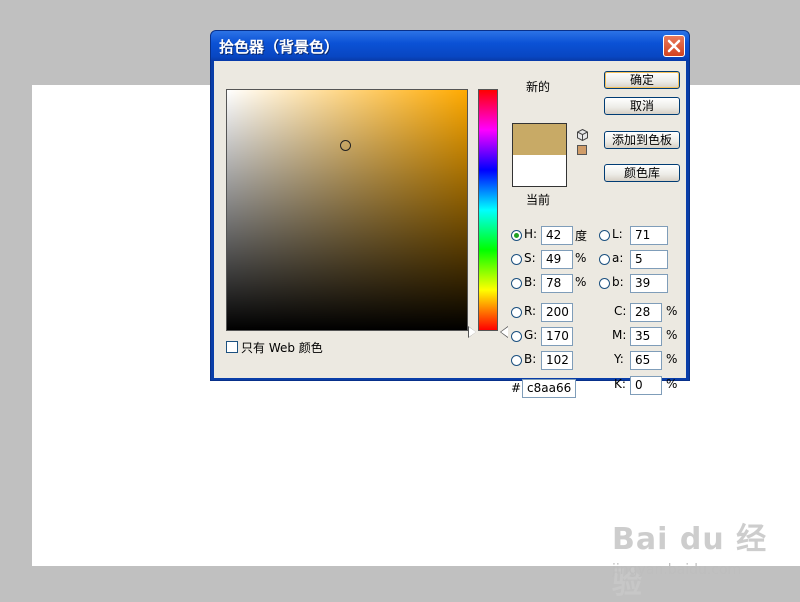  Describe the element at coordinates (516, 360) in the screenshot. I see `blue-radio` at that location.